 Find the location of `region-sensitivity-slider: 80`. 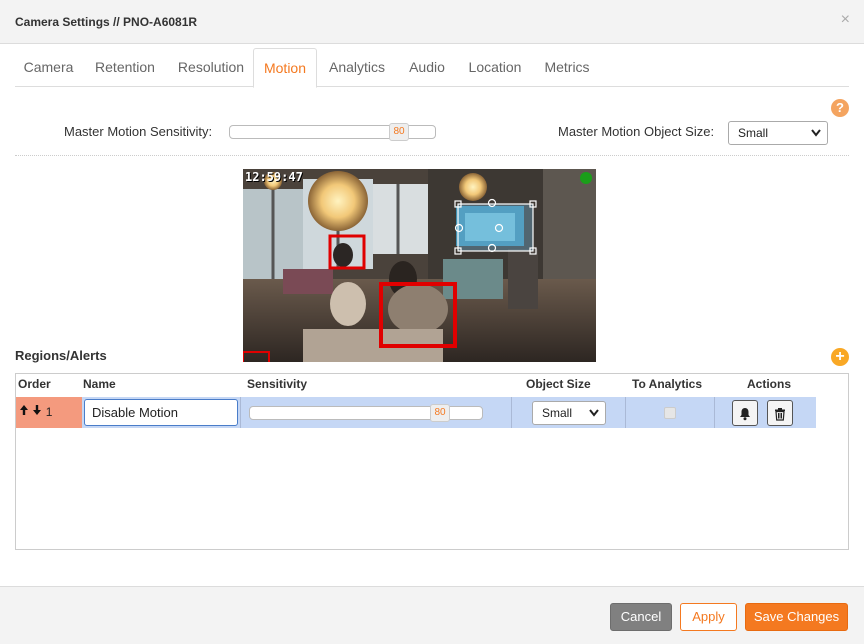

region-sensitivity-slider: 80 is located at coordinates (366, 413).